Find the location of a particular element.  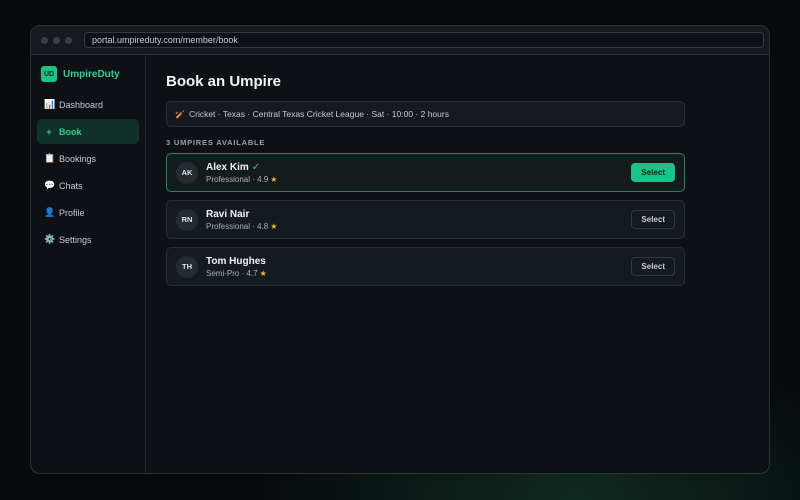

umpire-meta: Professional · 4.8 is located at coordinates (237, 226).